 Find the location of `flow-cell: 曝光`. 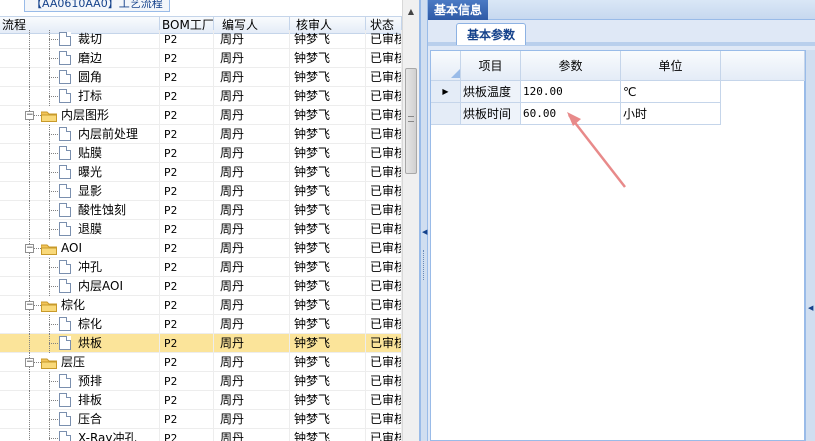

flow-cell: 曝光 is located at coordinates (80, 172).